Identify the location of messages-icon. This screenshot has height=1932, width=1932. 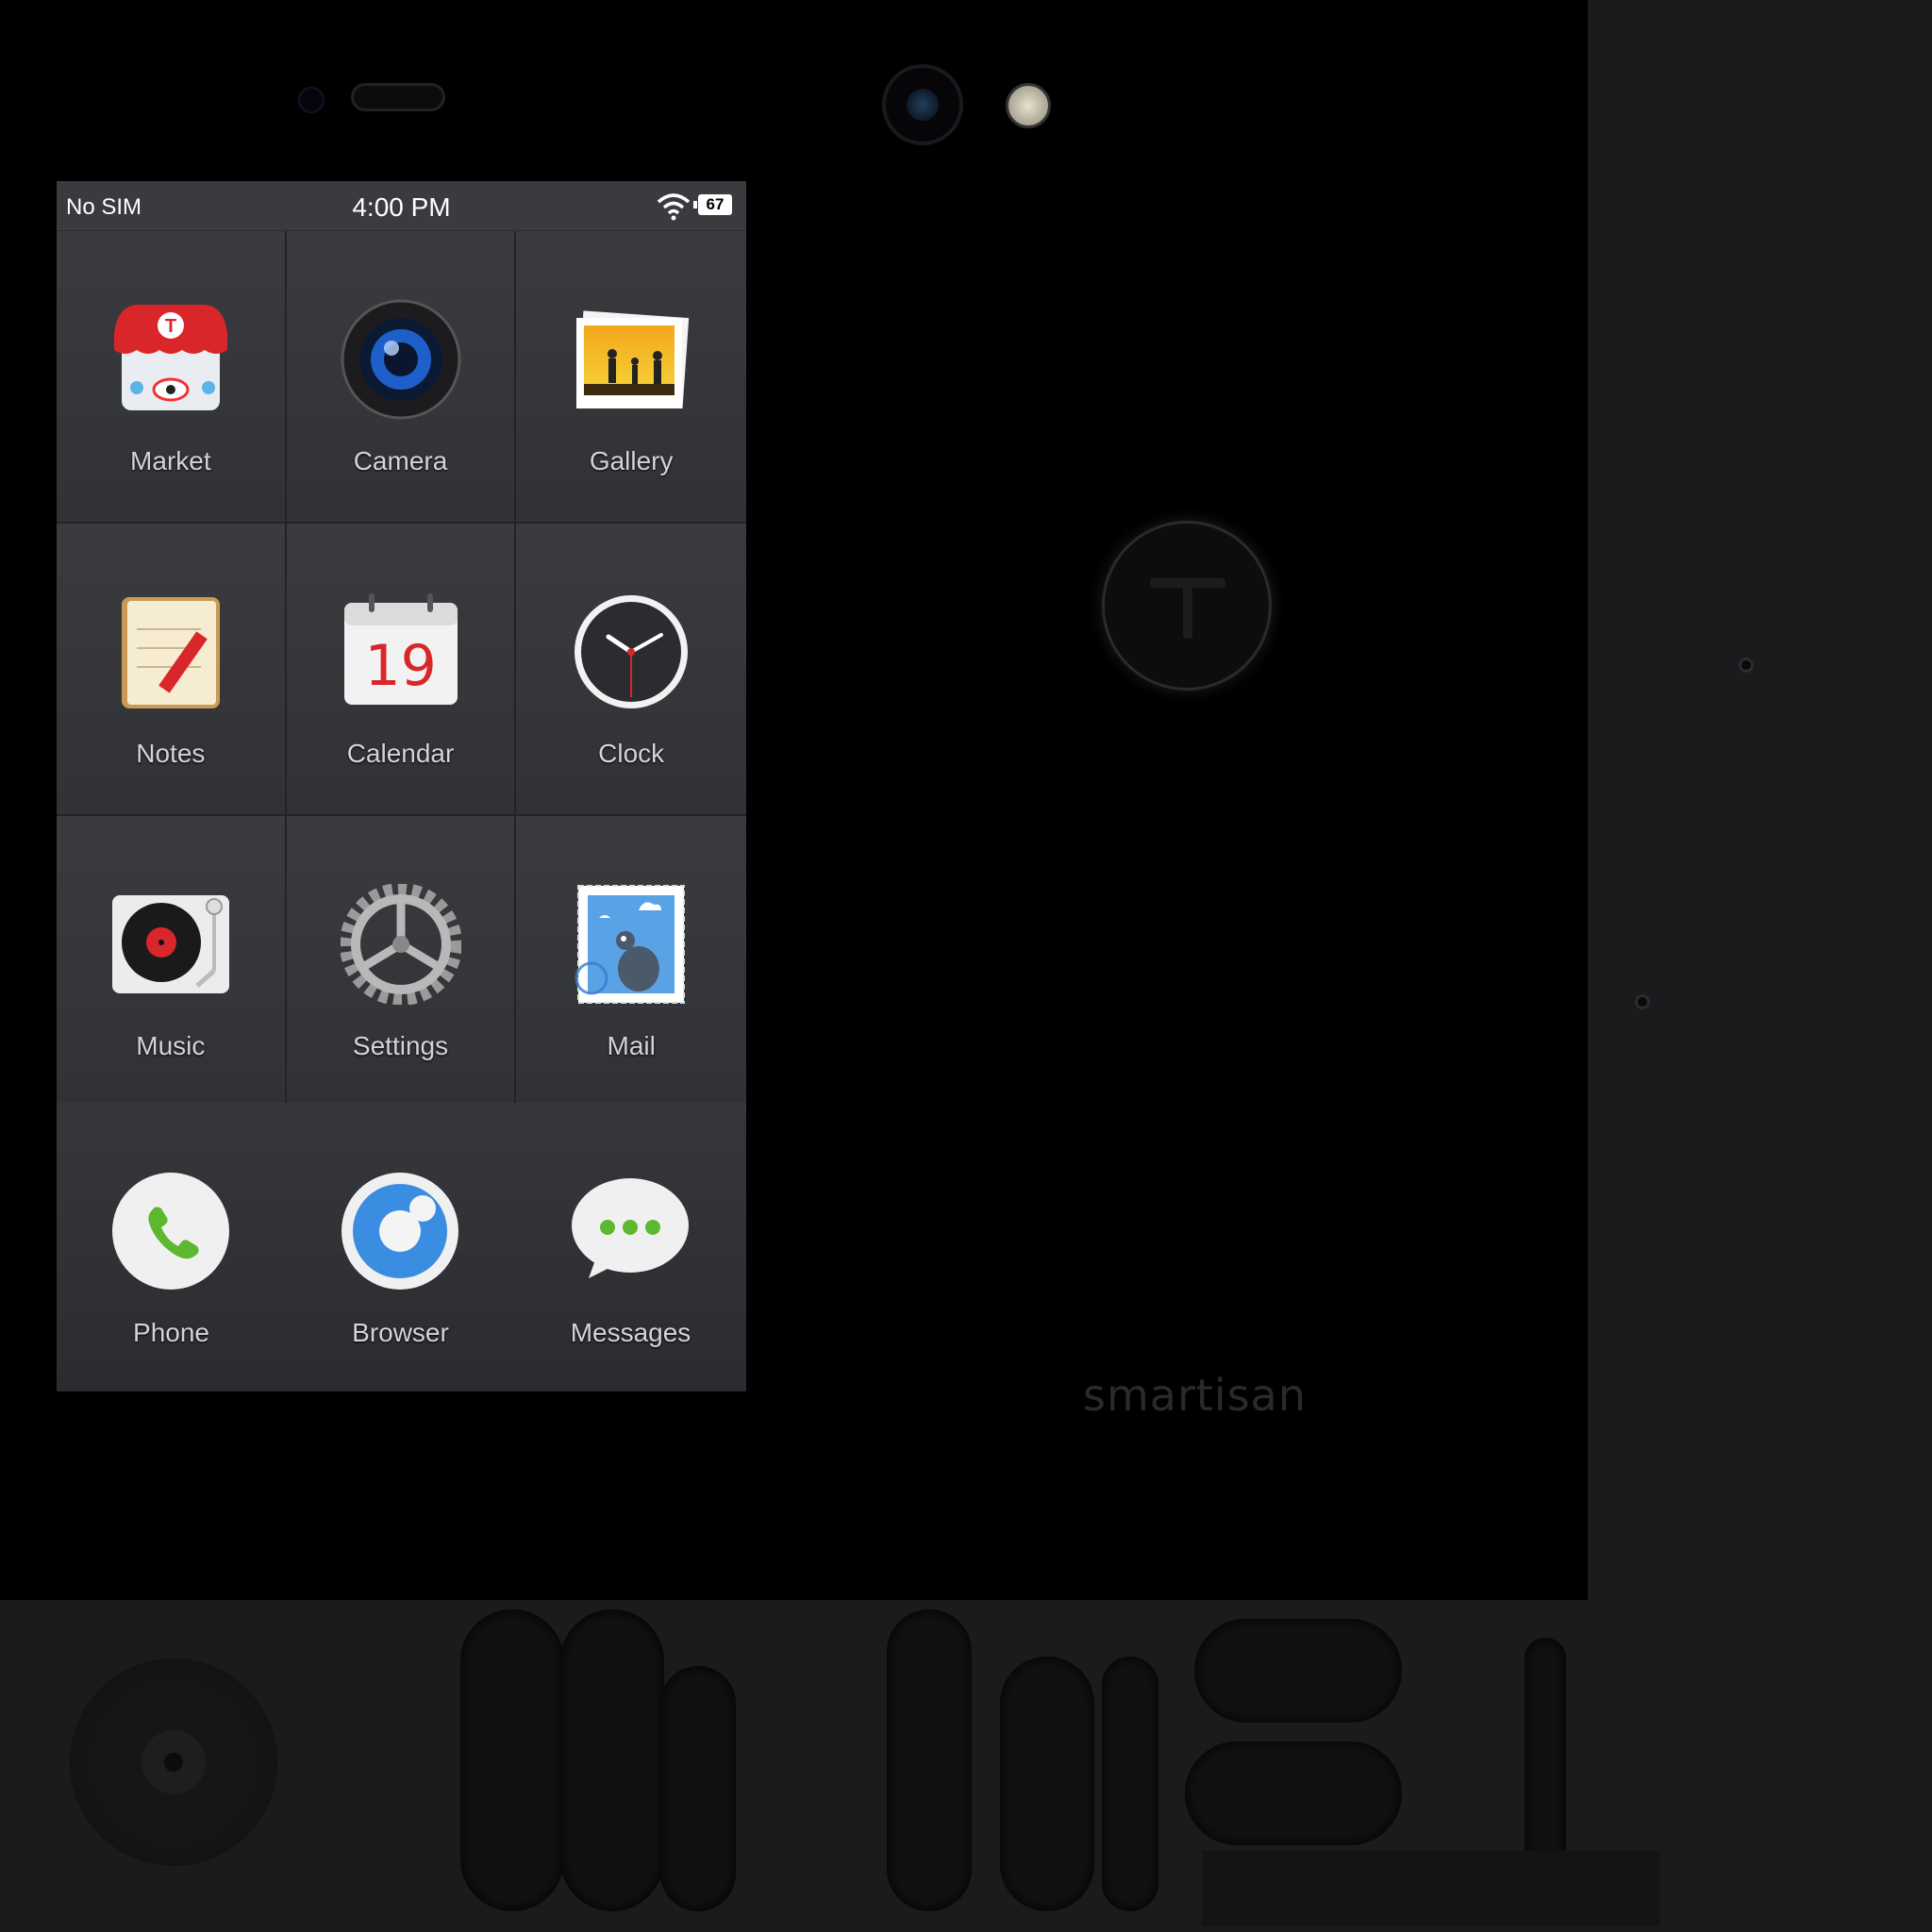
(631, 1231).